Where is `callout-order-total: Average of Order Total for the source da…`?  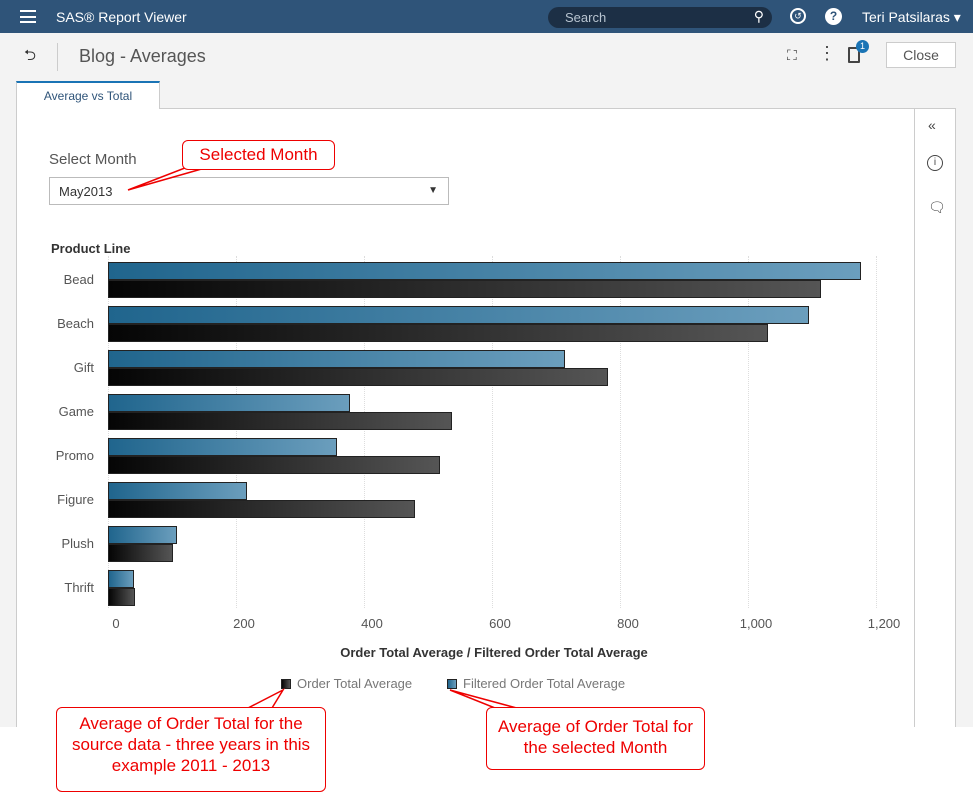
callout-order-total: Average of Order Total for the source da… is located at coordinates (191, 749).